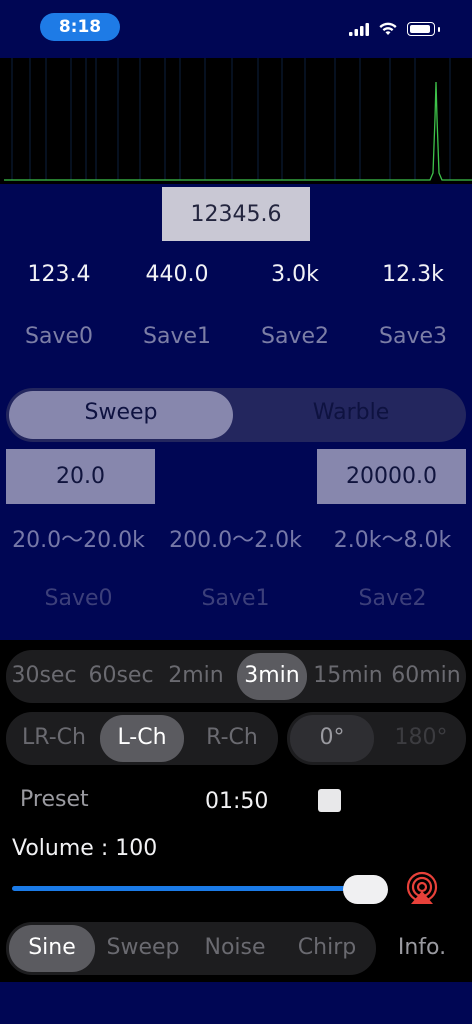 Image resolution: width=472 pixels, height=1024 pixels. Describe the element at coordinates (177, 274) in the screenshot. I see `preset-value-1: 440.0` at that location.